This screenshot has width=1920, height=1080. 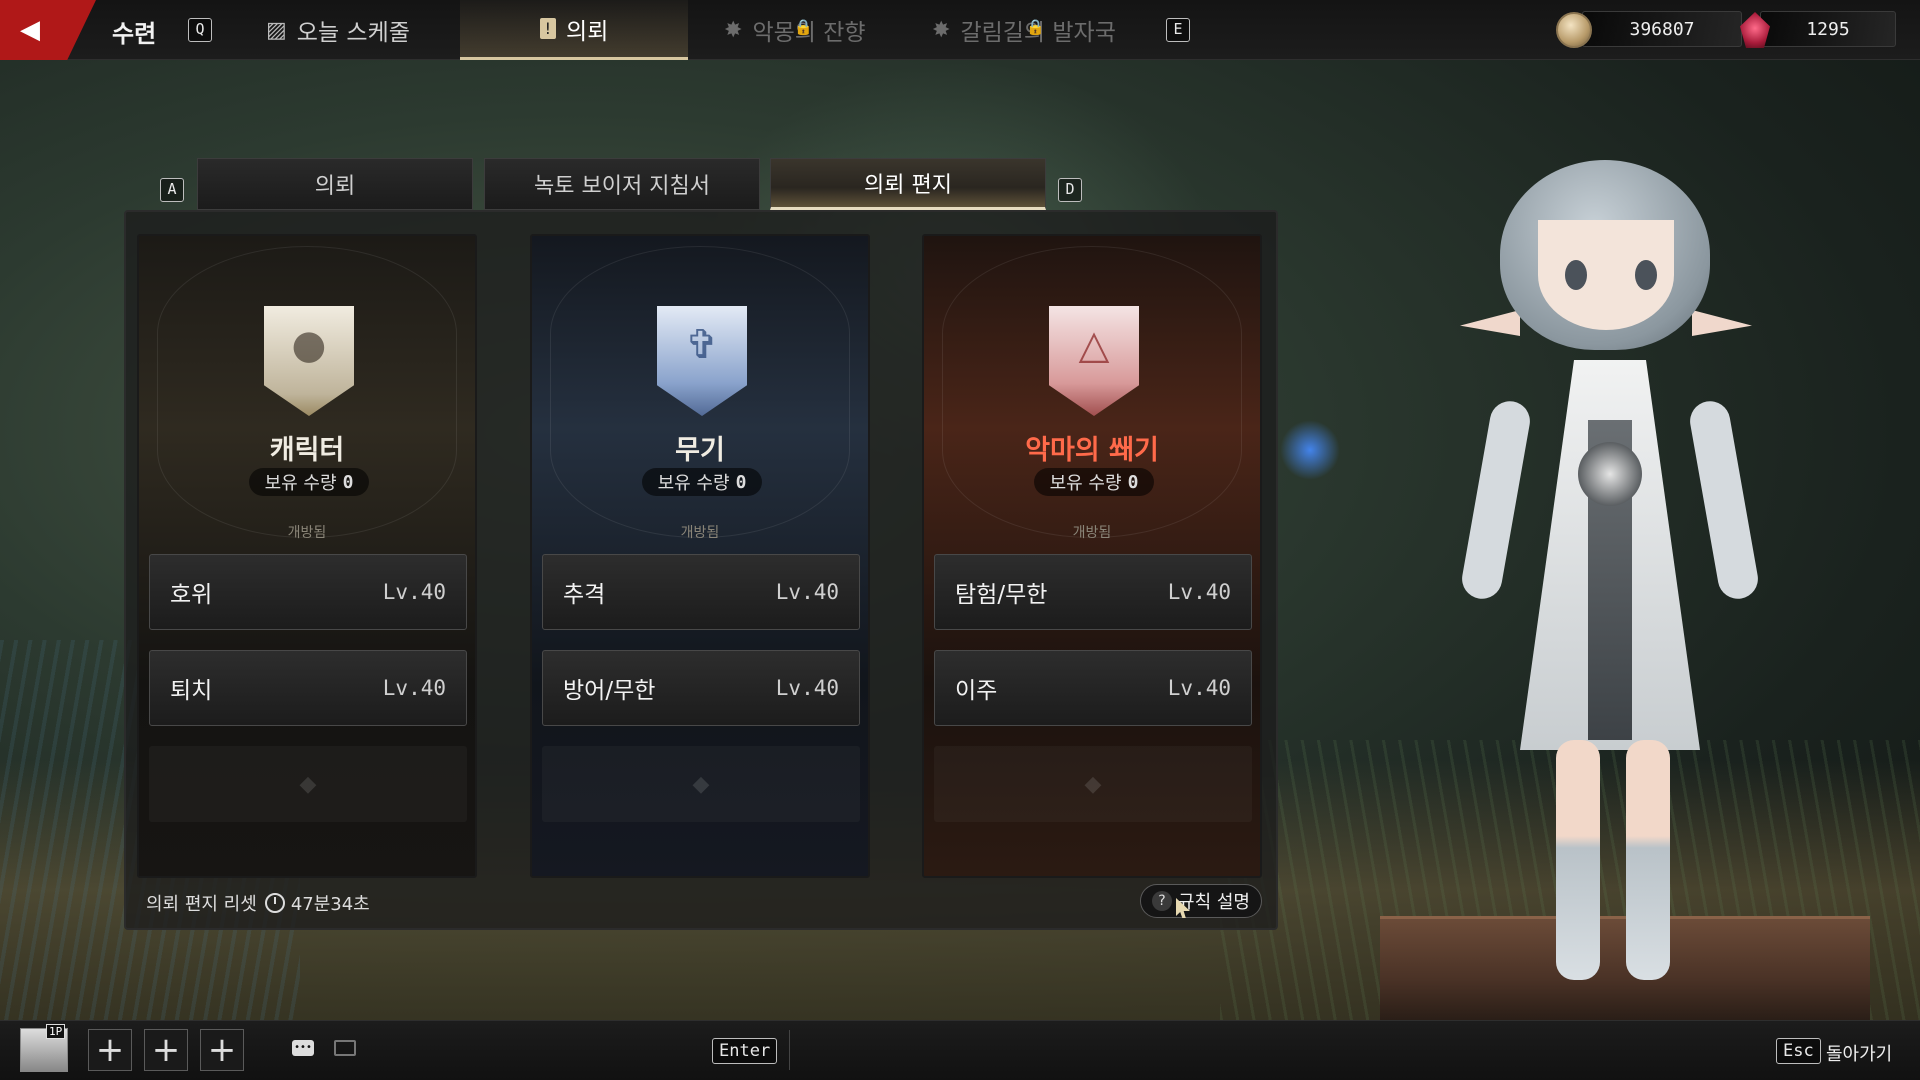 What do you see at coordinates (1201, 901) in the screenshot?
I see `rules-button: ? 규칙 설명` at bounding box center [1201, 901].